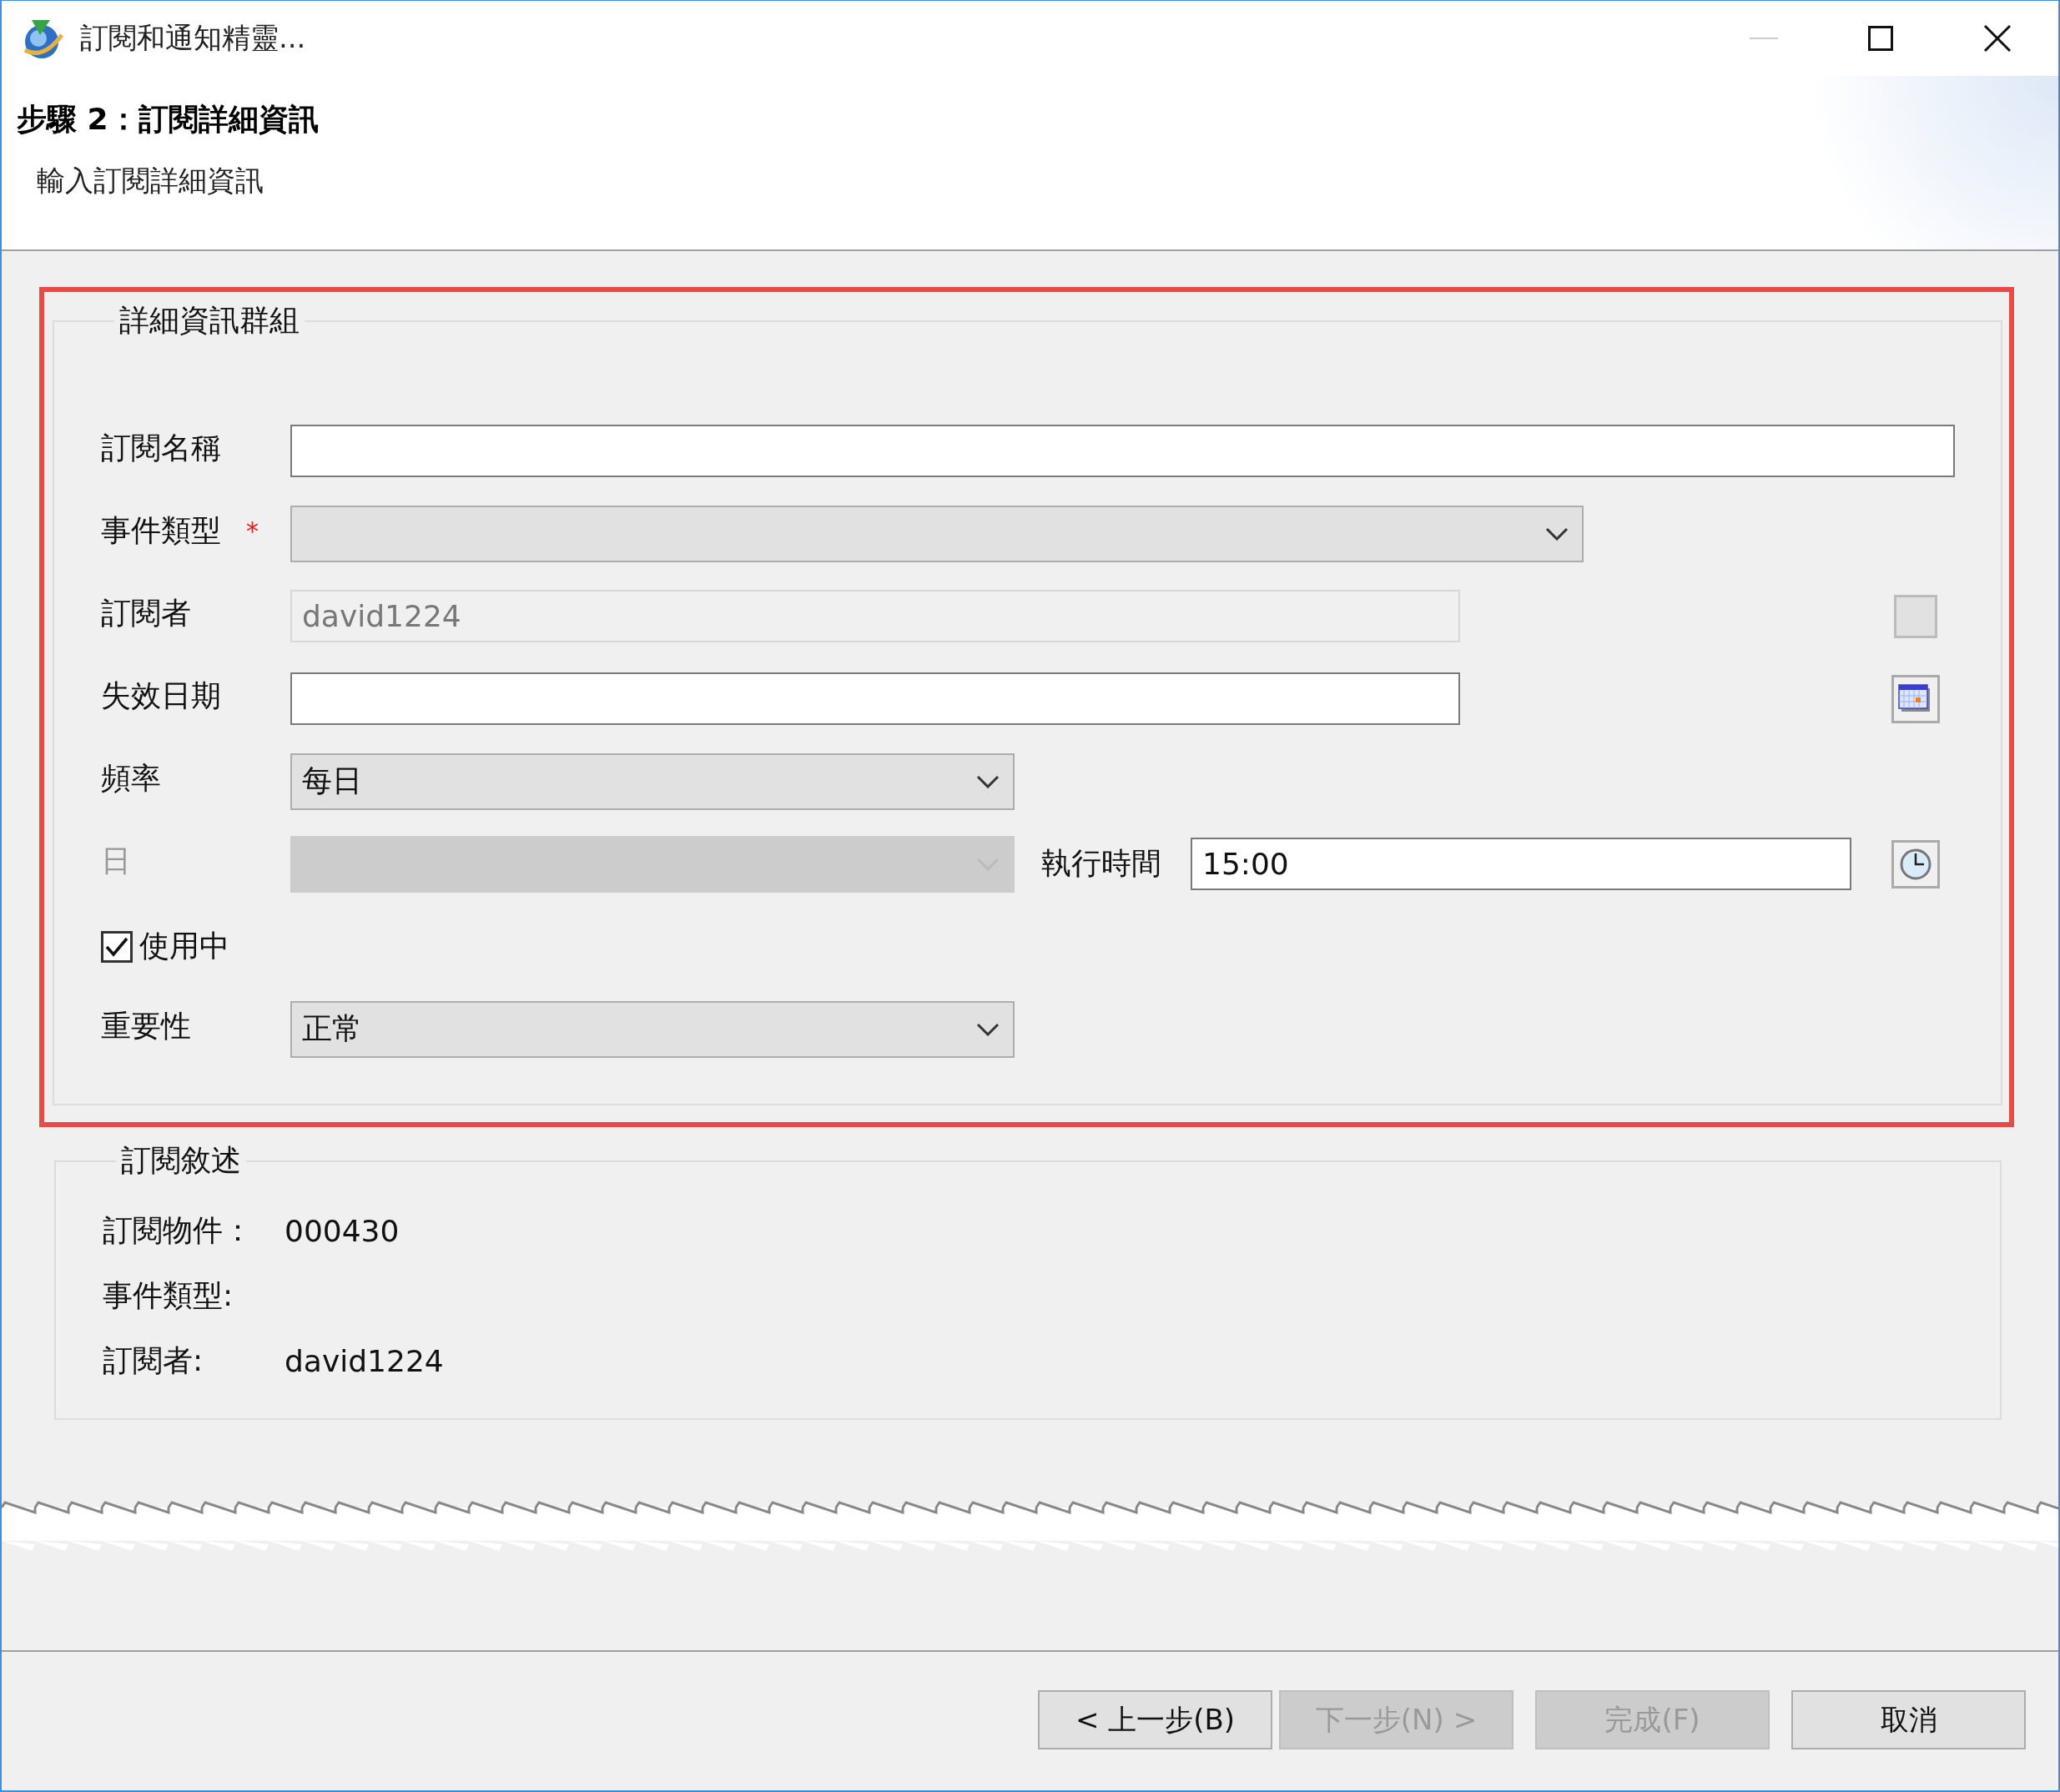  What do you see at coordinates (364, 1360) in the screenshot?
I see `summary-value: david1224` at bounding box center [364, 1360].